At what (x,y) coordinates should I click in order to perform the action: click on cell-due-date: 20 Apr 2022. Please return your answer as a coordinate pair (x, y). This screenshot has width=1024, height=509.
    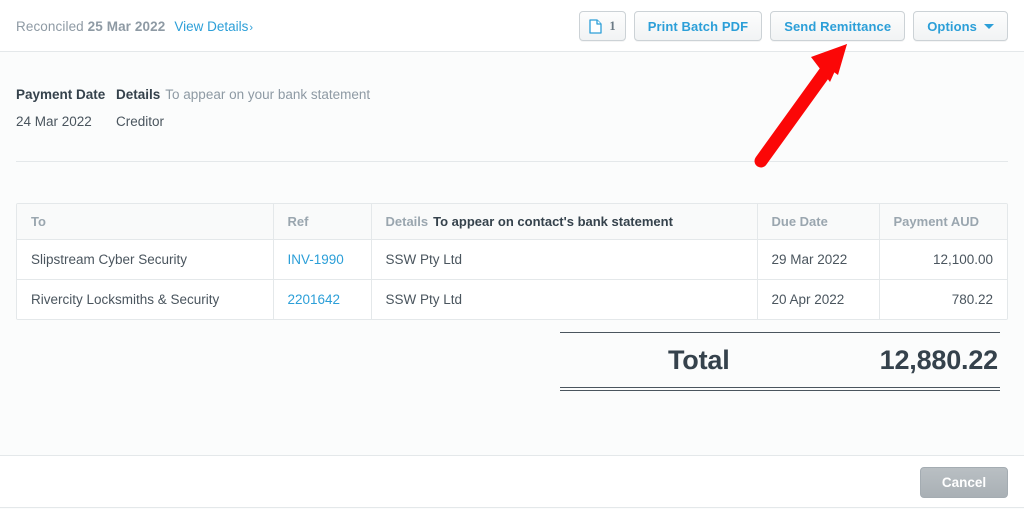
    Looking at the image, I should click on (818, 299).